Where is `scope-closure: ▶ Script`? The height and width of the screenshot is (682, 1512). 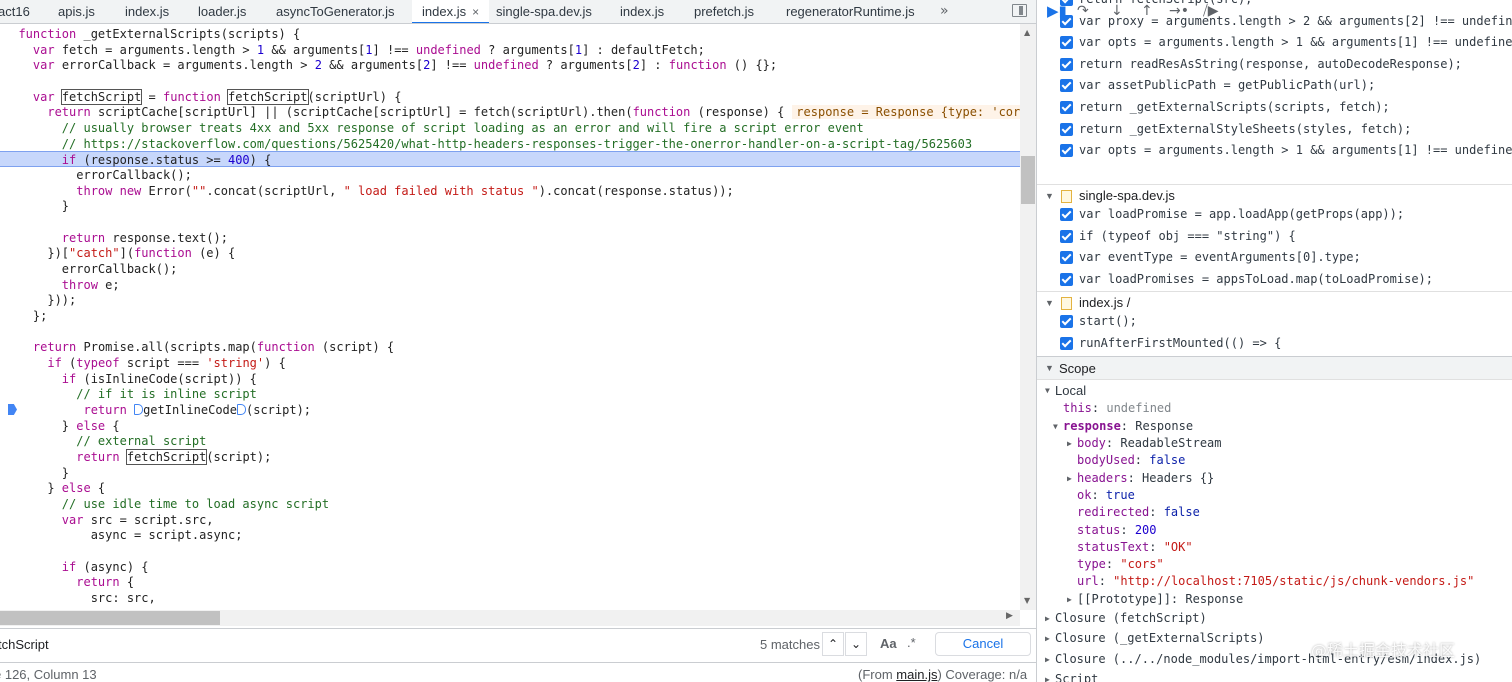
scope-closure: ▶ Script is located at coordinates (1274, 676).